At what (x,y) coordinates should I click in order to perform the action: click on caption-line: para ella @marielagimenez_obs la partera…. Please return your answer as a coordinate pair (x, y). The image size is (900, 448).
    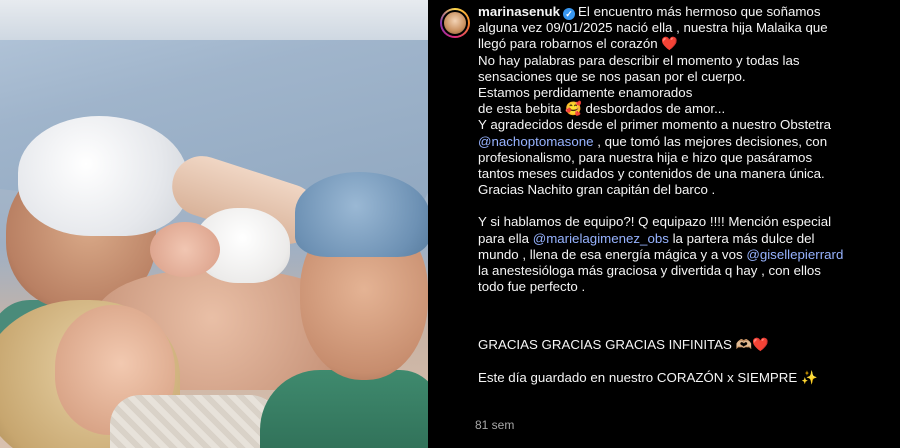
    Looking at the image, I should click on (684, 239).